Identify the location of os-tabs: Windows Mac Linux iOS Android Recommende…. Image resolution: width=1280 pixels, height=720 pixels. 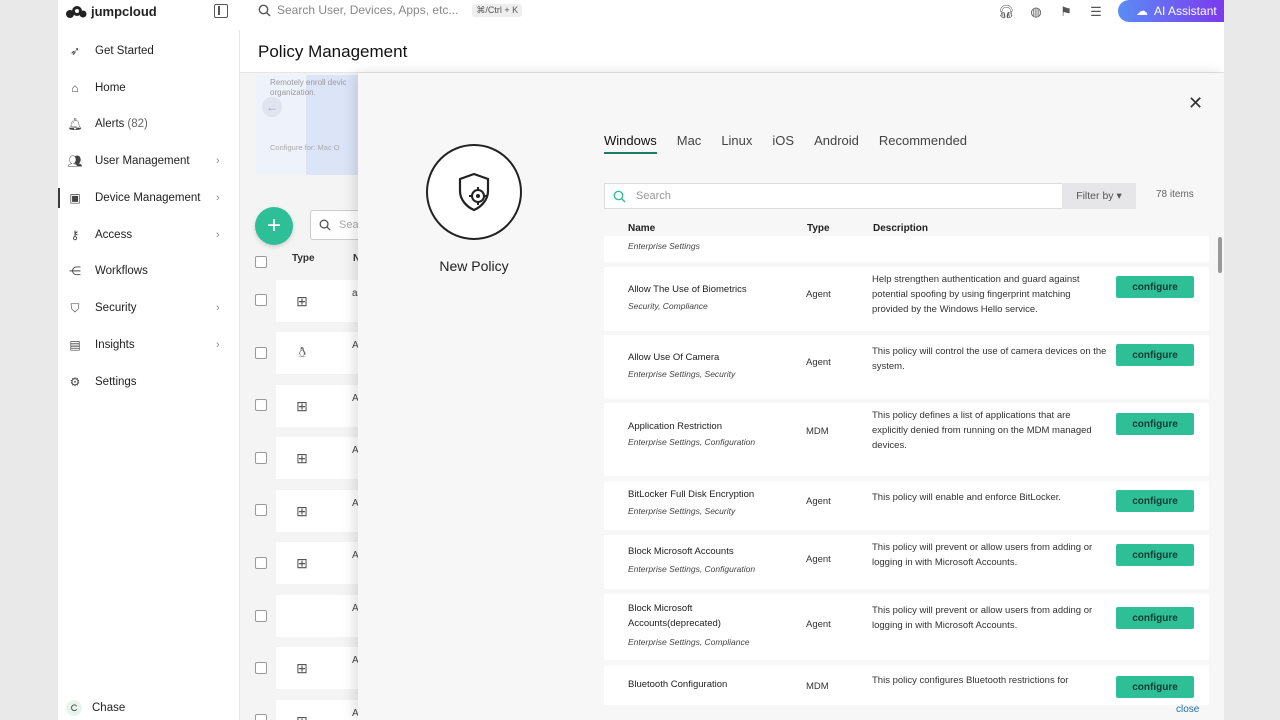
(785, 143).